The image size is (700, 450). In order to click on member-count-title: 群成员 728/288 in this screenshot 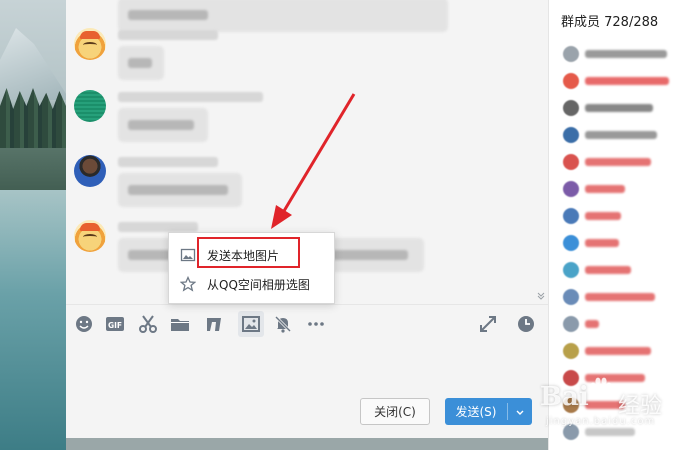, I will do `click(610, 22)`.